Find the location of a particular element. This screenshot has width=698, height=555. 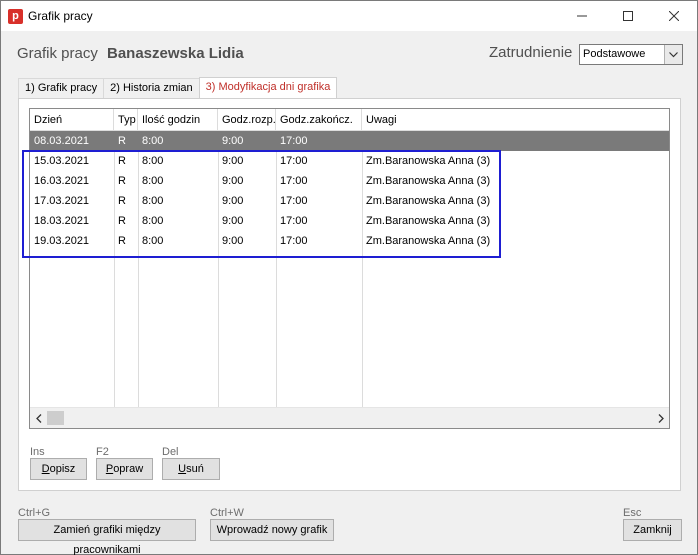

column-header-hours: Ilość godzin is located at coordinates (178, 120).